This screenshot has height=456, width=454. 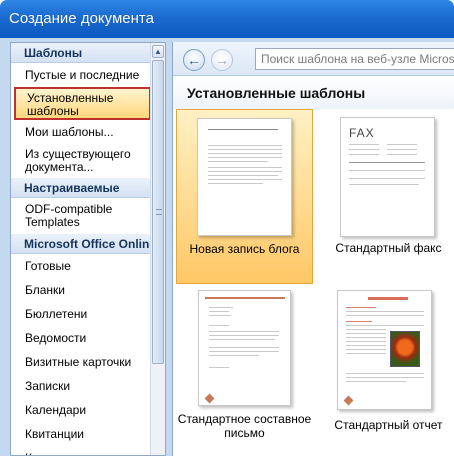 What do you see at coordinates (244, 348) in the screenshot?
I see `merge-letter-thumbnail` at bounding box center [244, 348].